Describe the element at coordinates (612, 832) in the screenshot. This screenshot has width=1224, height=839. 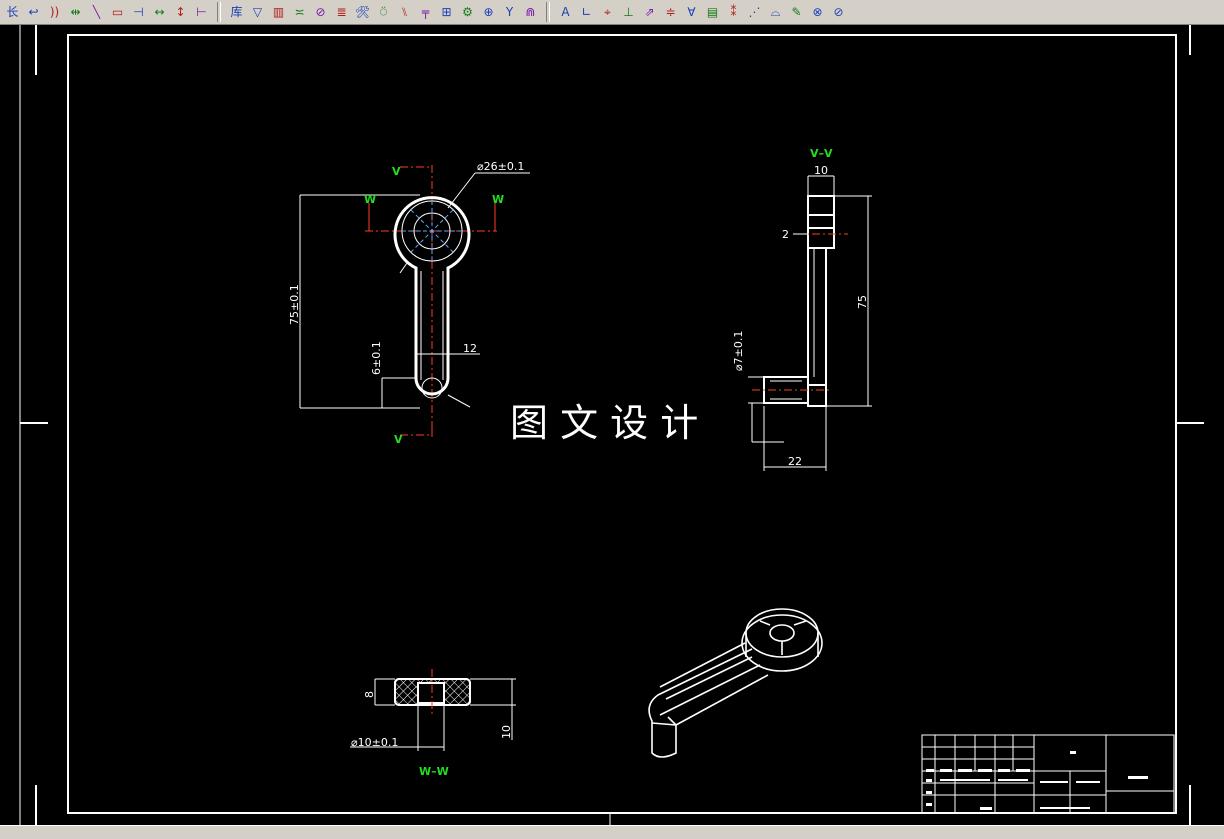
I see `status-bar` at that location.